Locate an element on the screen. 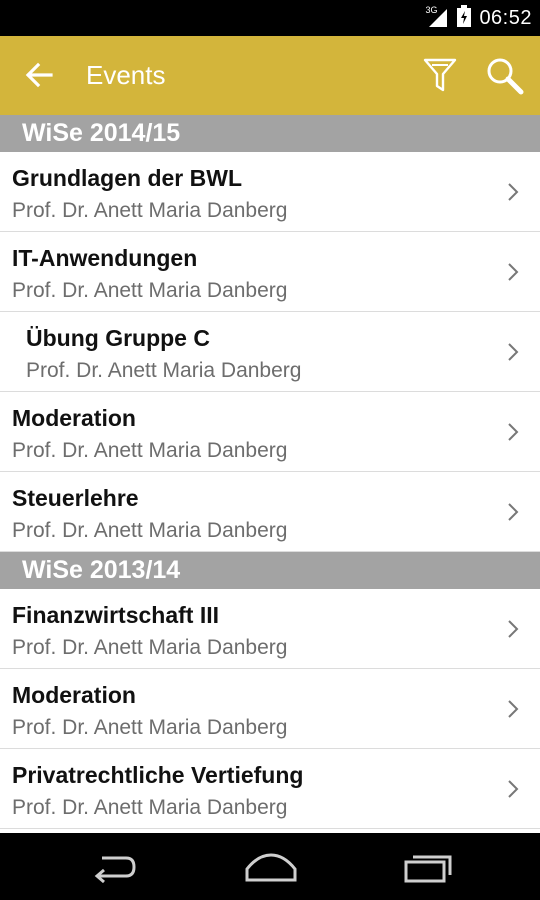 The image size is (540, 900). status-bar: 3G 06:52 is located at coordinates (270, 18).